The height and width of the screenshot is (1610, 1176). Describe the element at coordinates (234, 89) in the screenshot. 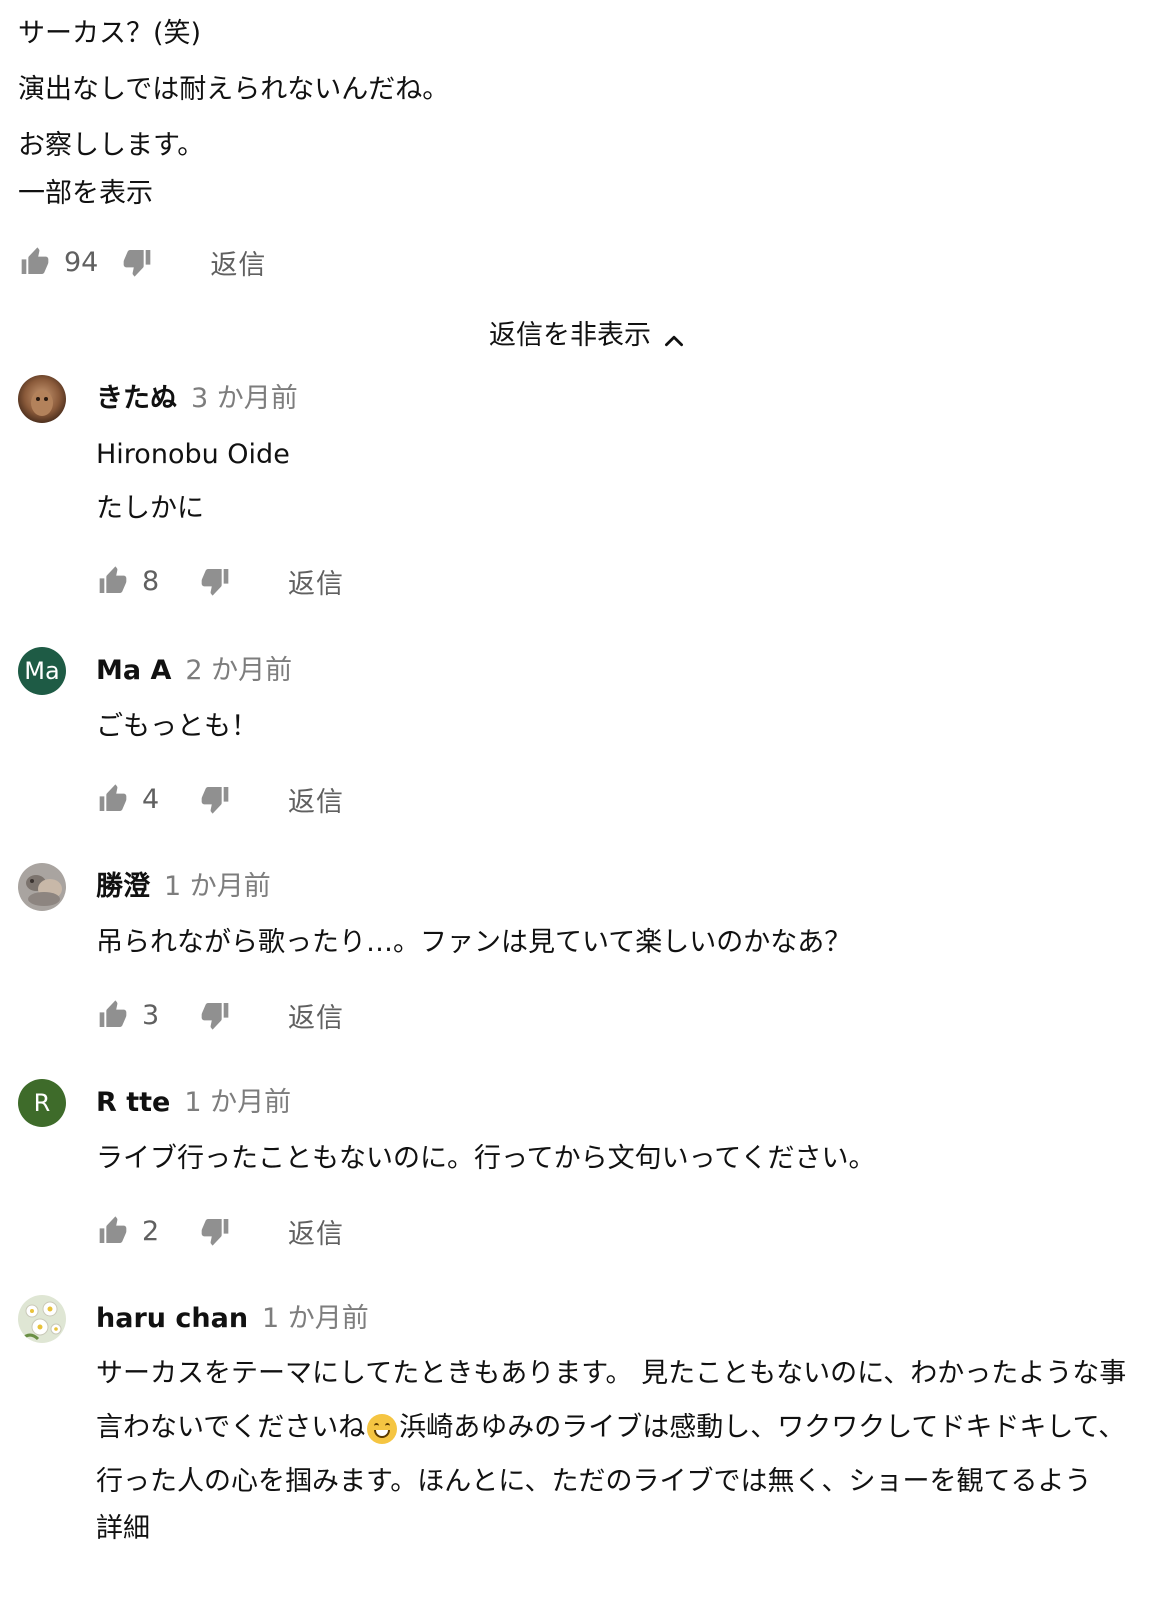

I see `comment-text-line: 演出なしでは耐えられないんだね。` at that location.